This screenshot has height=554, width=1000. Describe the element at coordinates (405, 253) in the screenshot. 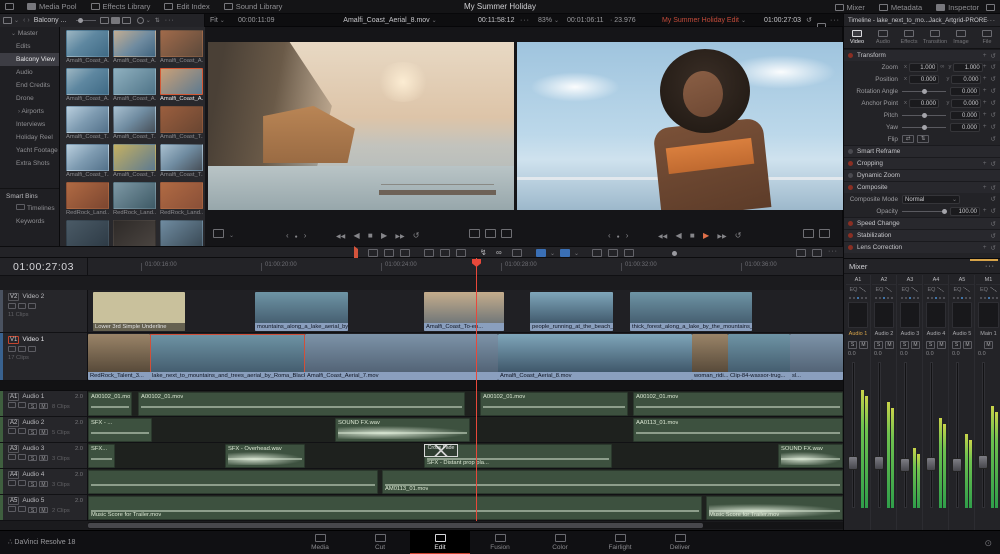

I see `razor-tool-icon` at that location.